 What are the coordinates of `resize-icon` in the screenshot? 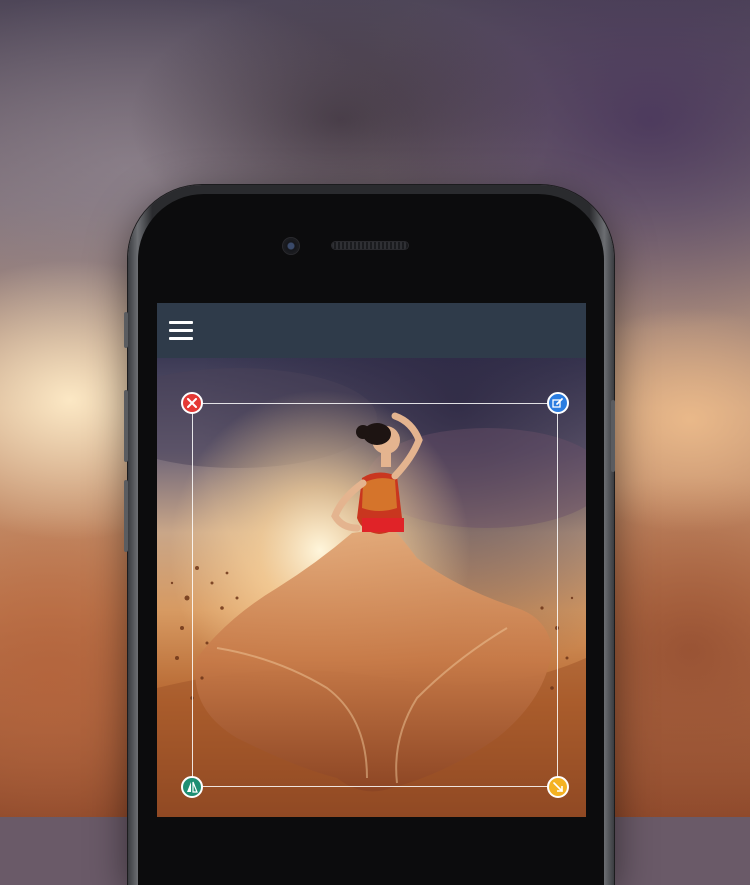 It's located at (558, 787).